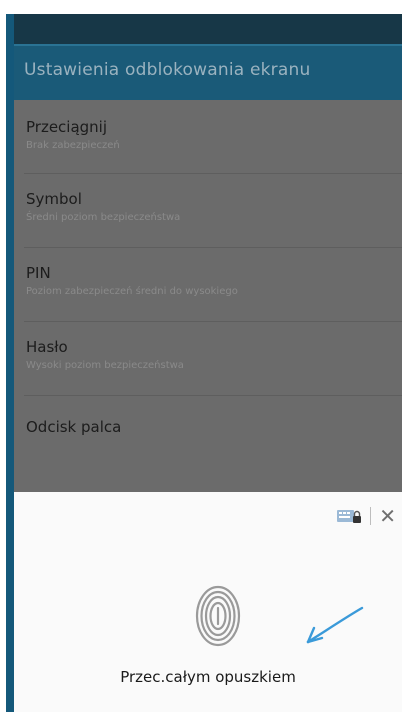 The image size is (402, 712). Describe the element at coordinates (132, 291) in the screenshot. I see `option-subtitle: Poziom zabezpieczeń średni do wysokiego` at that location.